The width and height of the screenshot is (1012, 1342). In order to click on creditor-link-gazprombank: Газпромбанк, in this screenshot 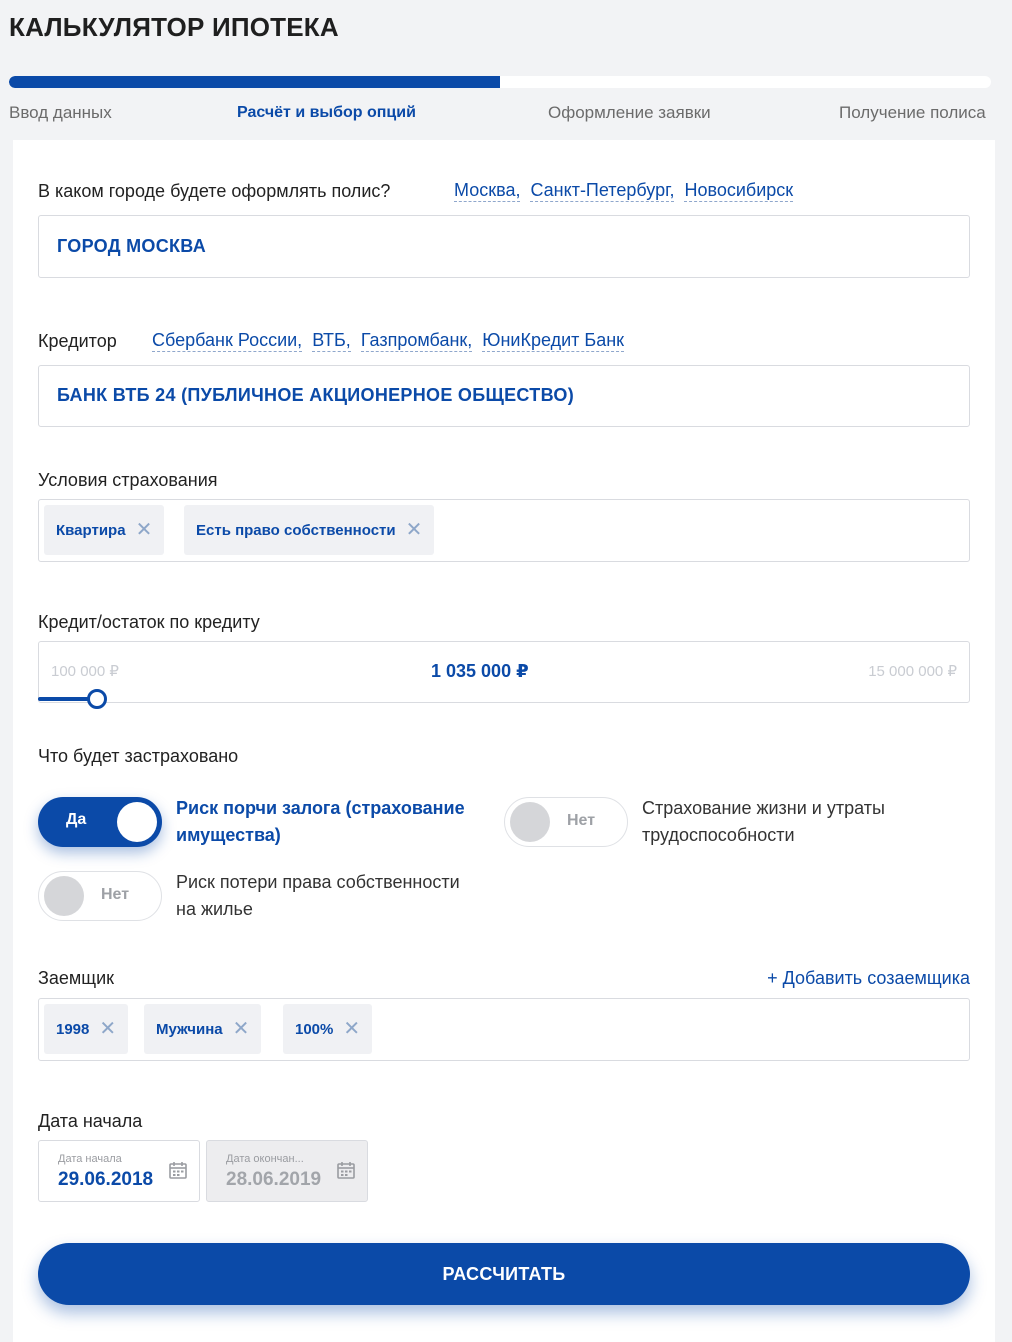, I will do `click(416, 340)`.